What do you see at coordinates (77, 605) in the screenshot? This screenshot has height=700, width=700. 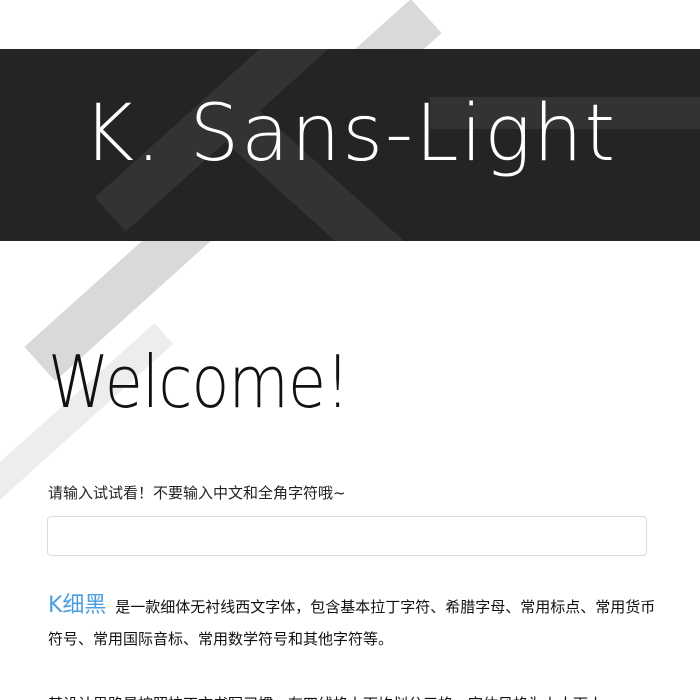 I see `font-brand-name: K细黑` at bounding box center [77, 605].